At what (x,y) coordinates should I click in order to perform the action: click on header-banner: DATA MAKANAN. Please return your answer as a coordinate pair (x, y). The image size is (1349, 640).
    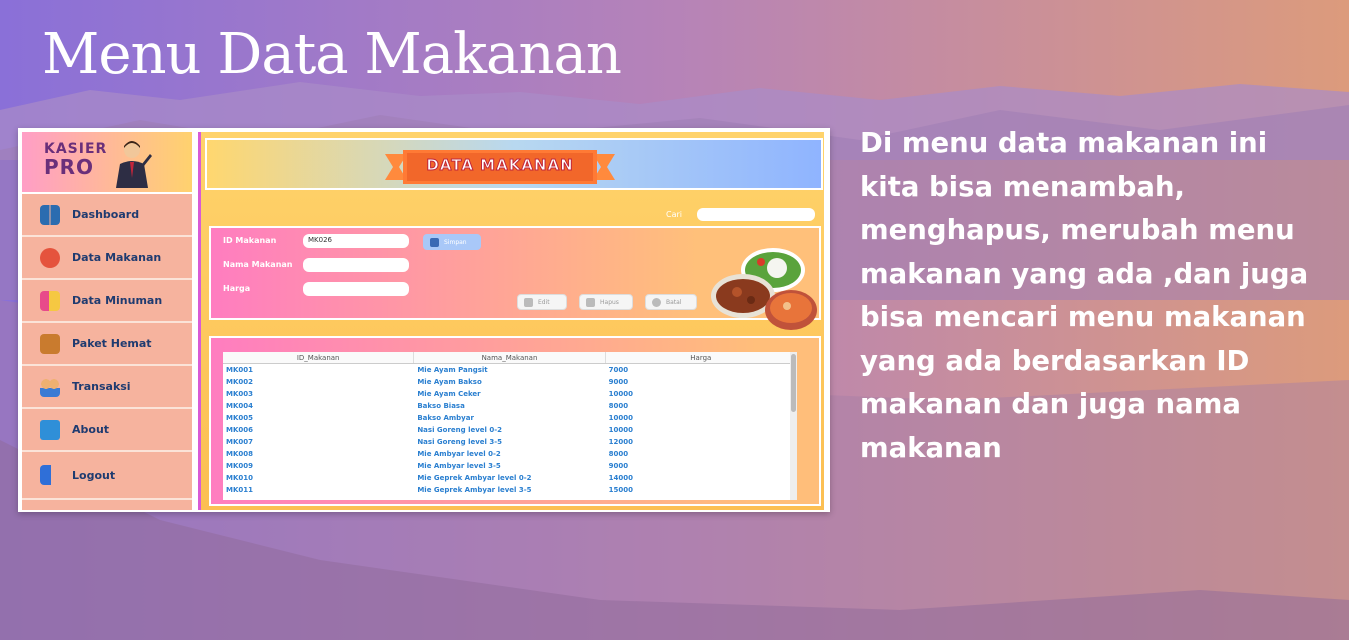
    Looking at the image, I should click on (500, 167).